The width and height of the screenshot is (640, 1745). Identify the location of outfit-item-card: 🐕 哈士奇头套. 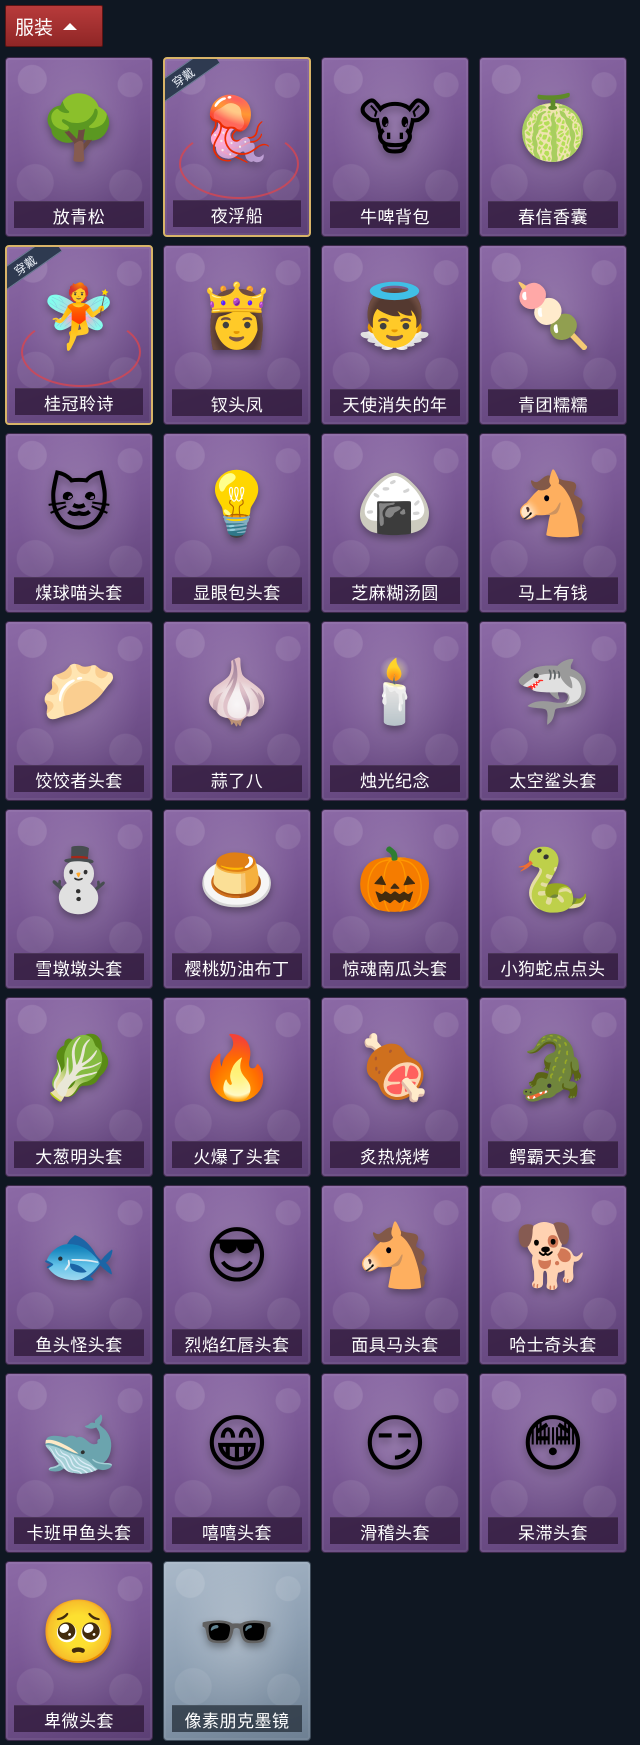
(553, 1275).